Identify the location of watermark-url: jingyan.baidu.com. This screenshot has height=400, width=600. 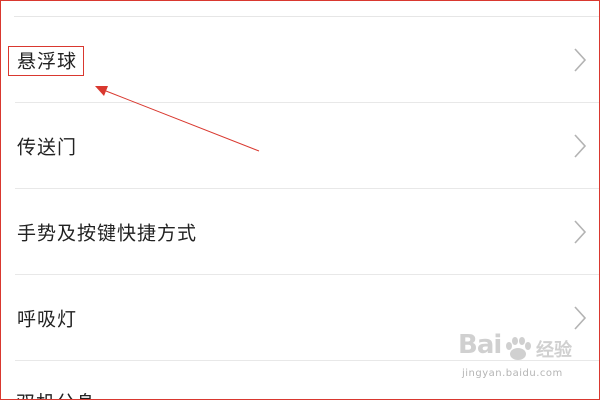
(512, 373).